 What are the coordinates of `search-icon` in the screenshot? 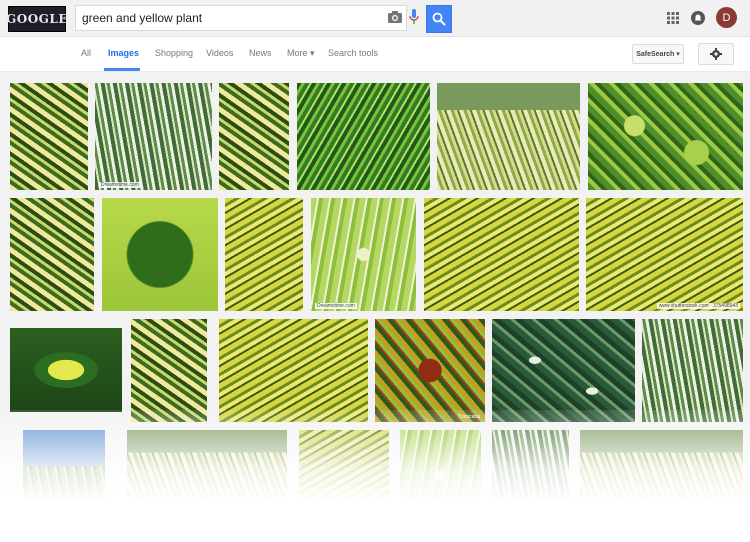 It's located at (439, 19).